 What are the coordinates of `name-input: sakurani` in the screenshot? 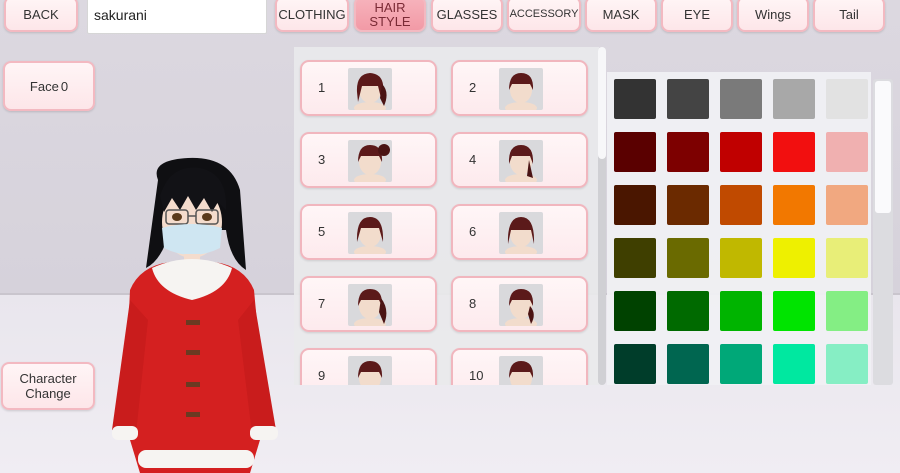 It's located at (177, 17).